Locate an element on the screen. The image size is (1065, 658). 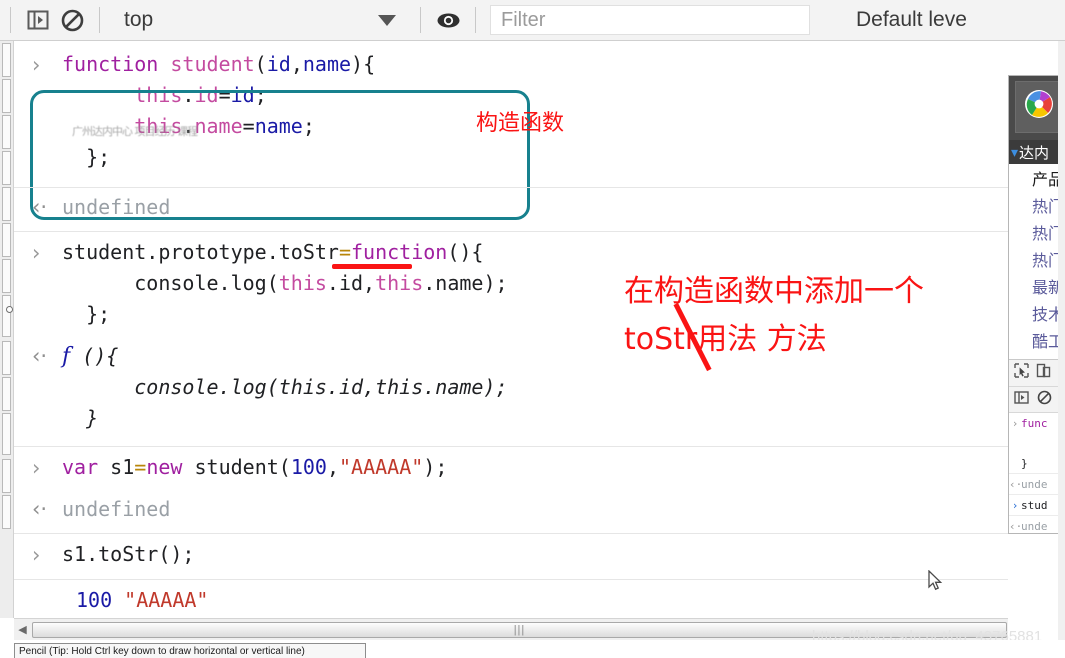
annotation-constructor-label: 构造函数 is located at coordinates (520, 123).